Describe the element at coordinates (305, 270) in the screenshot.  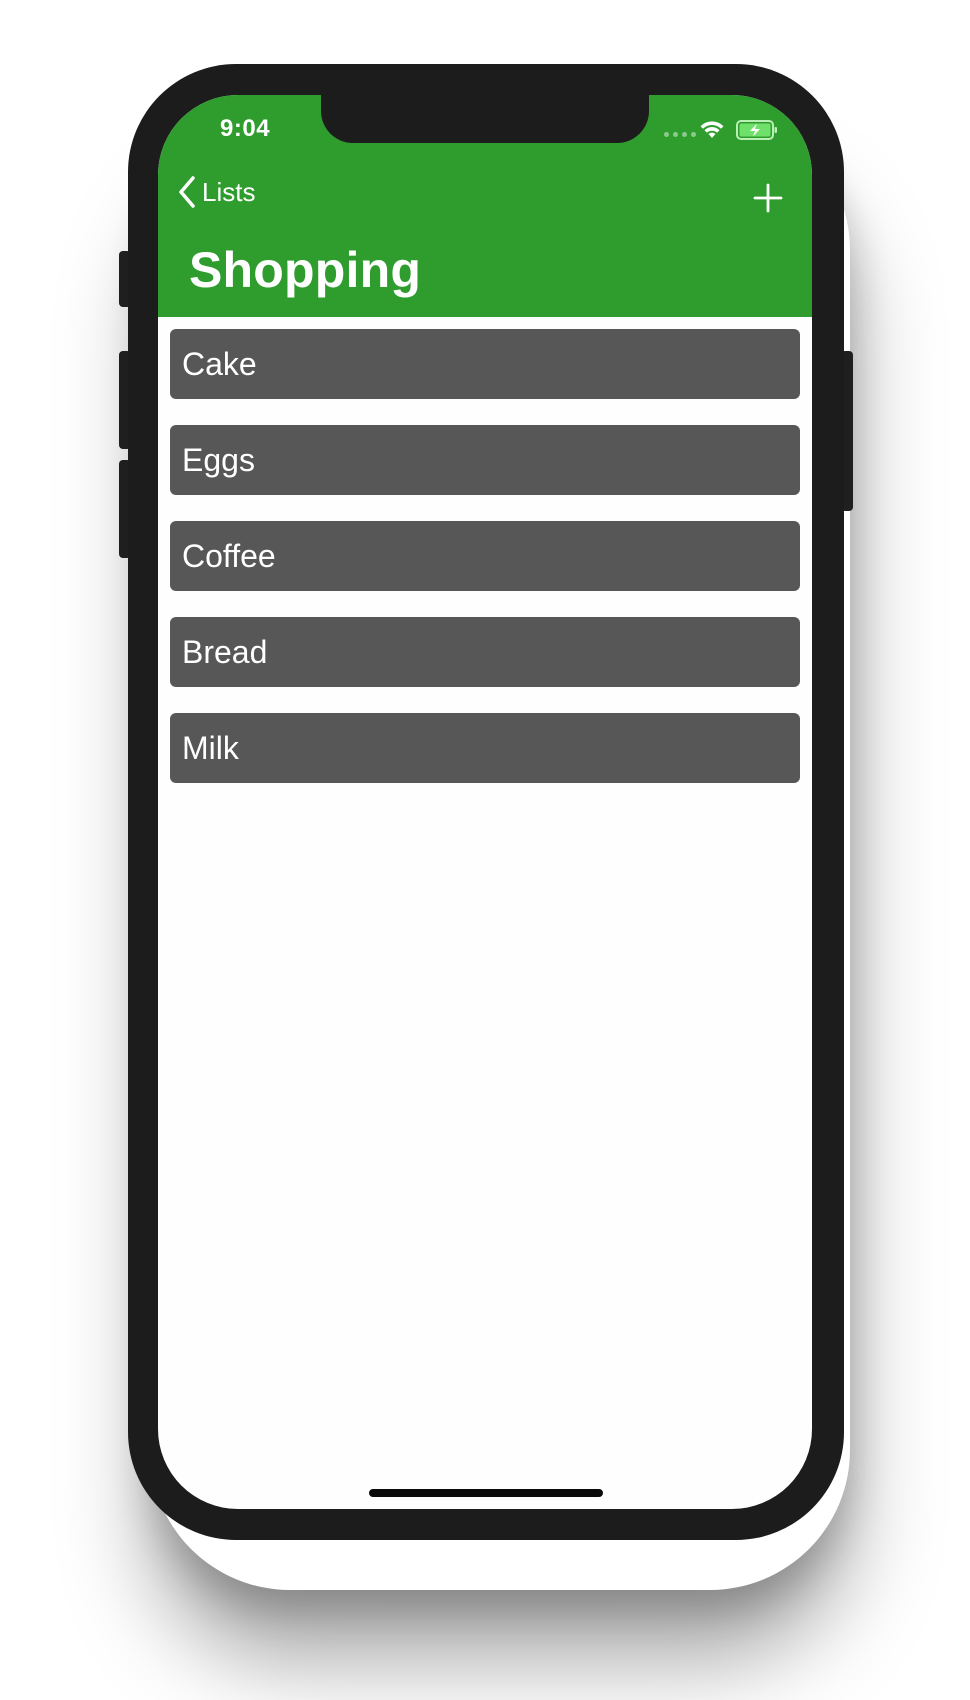
I see `page-title: Shopping` at that location.